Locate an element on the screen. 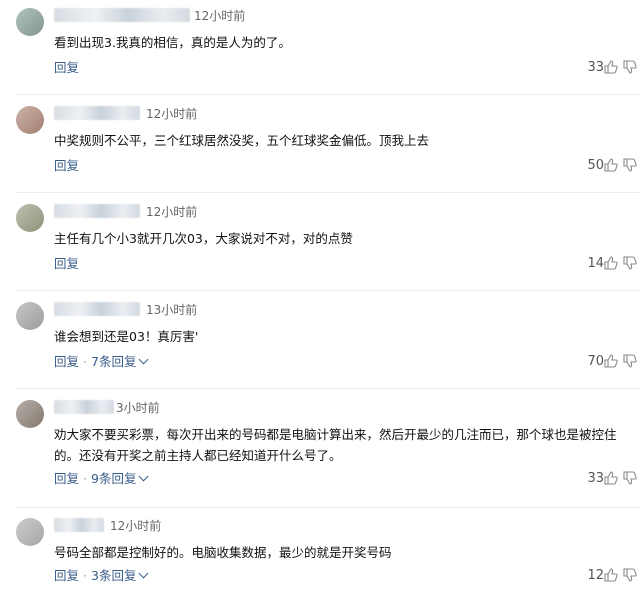 This screenshot has width=640, height=594. like-count: 14 is located at coordinates (595, 263).